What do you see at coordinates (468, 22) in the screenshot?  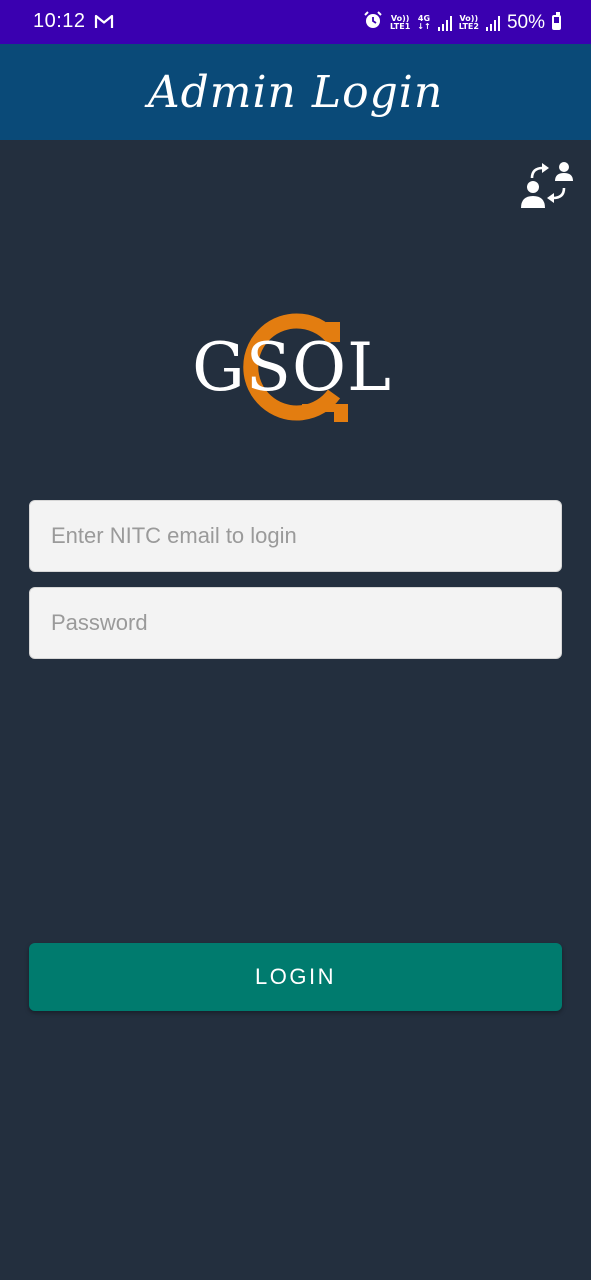 I see `volte-sim2-indicator: Vo)) LTE2` at bounding box center [468, 22].